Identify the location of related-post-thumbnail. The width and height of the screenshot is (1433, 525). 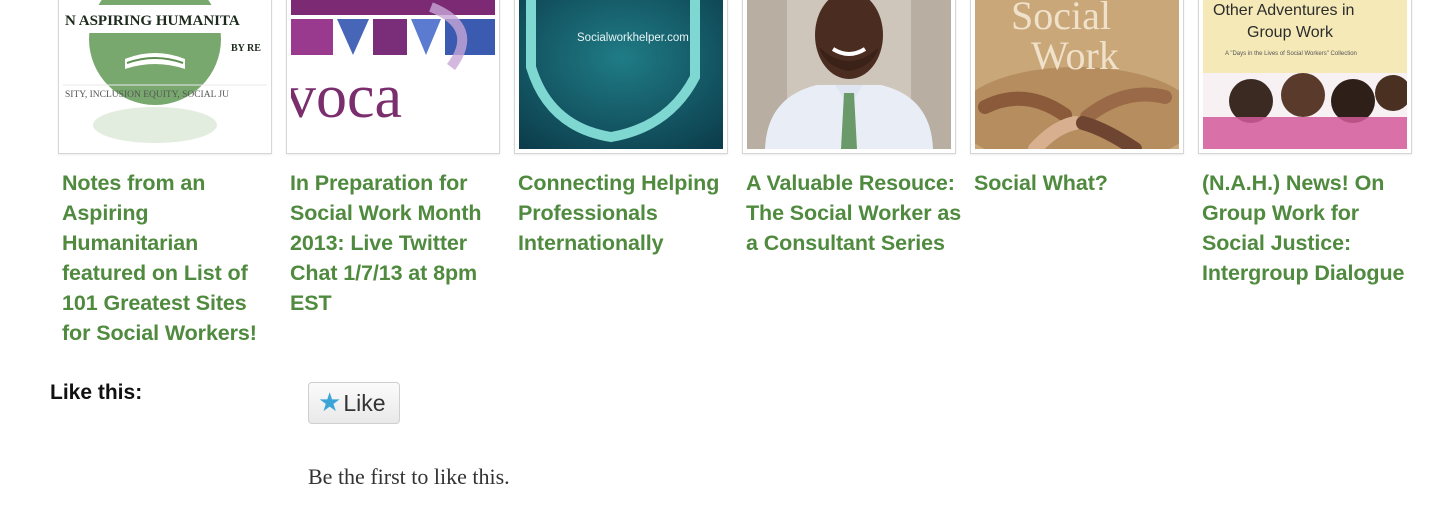
(849, 77).